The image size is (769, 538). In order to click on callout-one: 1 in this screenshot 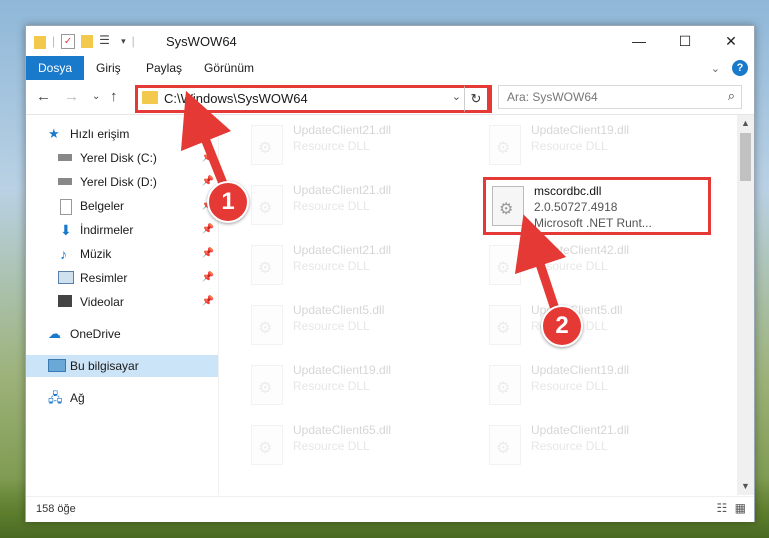, I will do `click(228, 202)`.